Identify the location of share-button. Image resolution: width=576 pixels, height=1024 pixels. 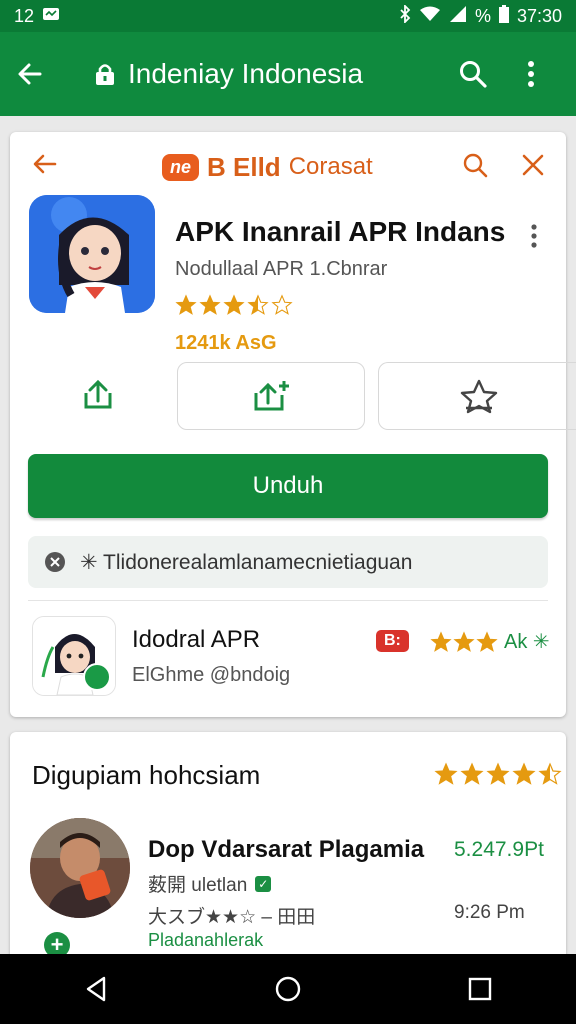
(98, 395).